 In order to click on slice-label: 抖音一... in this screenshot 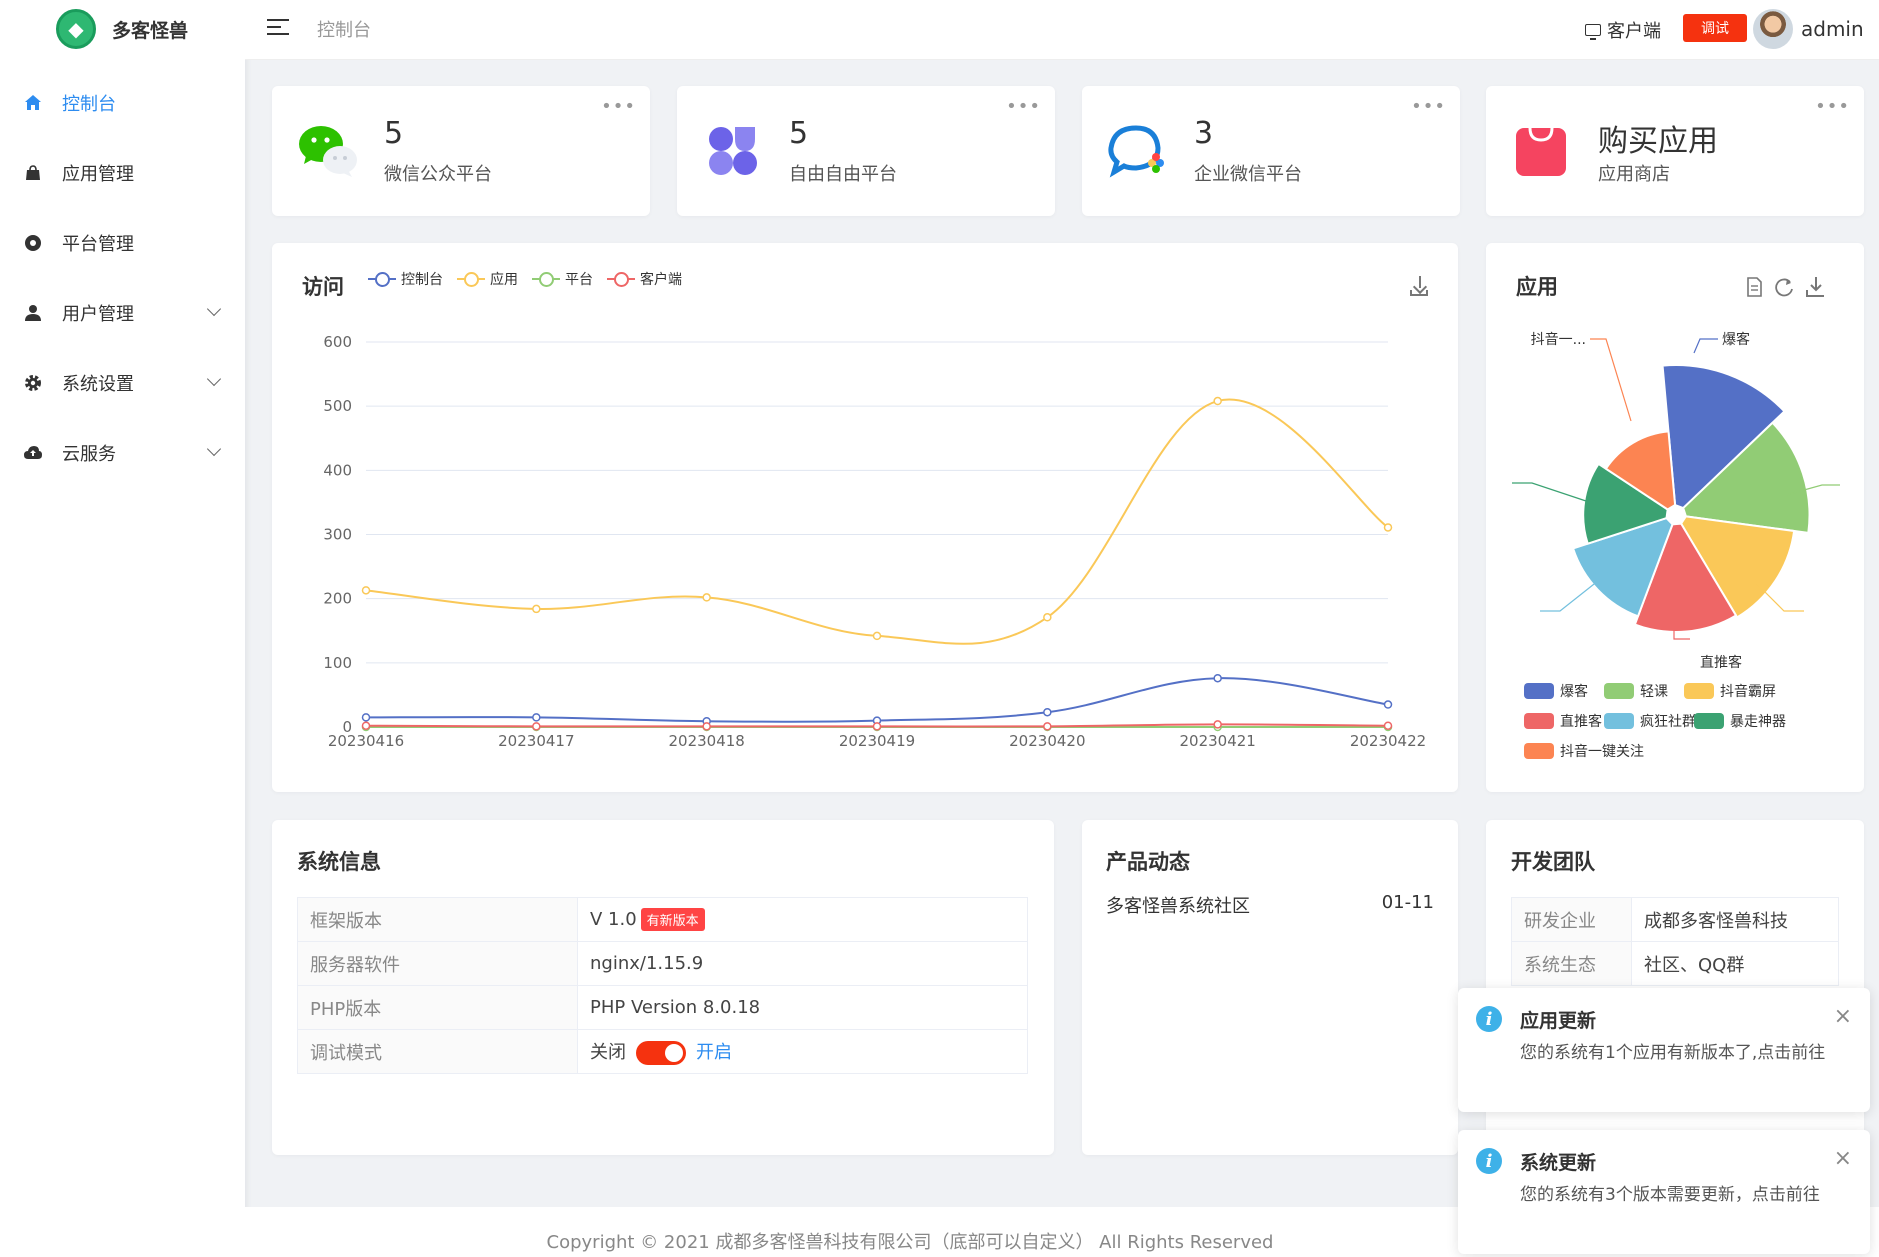, I will do `click(1558, 339)`.